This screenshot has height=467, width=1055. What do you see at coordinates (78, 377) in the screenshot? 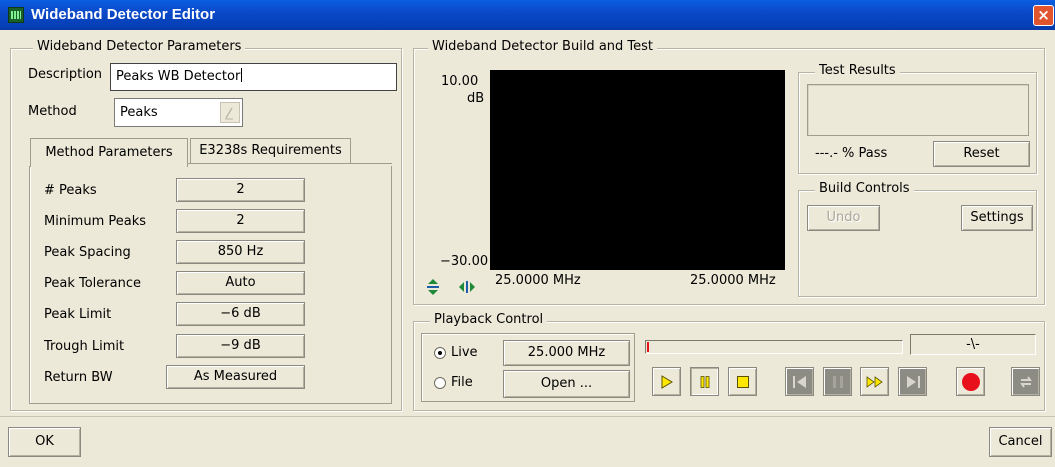
I see `param-label-return-bw: Return BW` at bounding box center [78, 377].